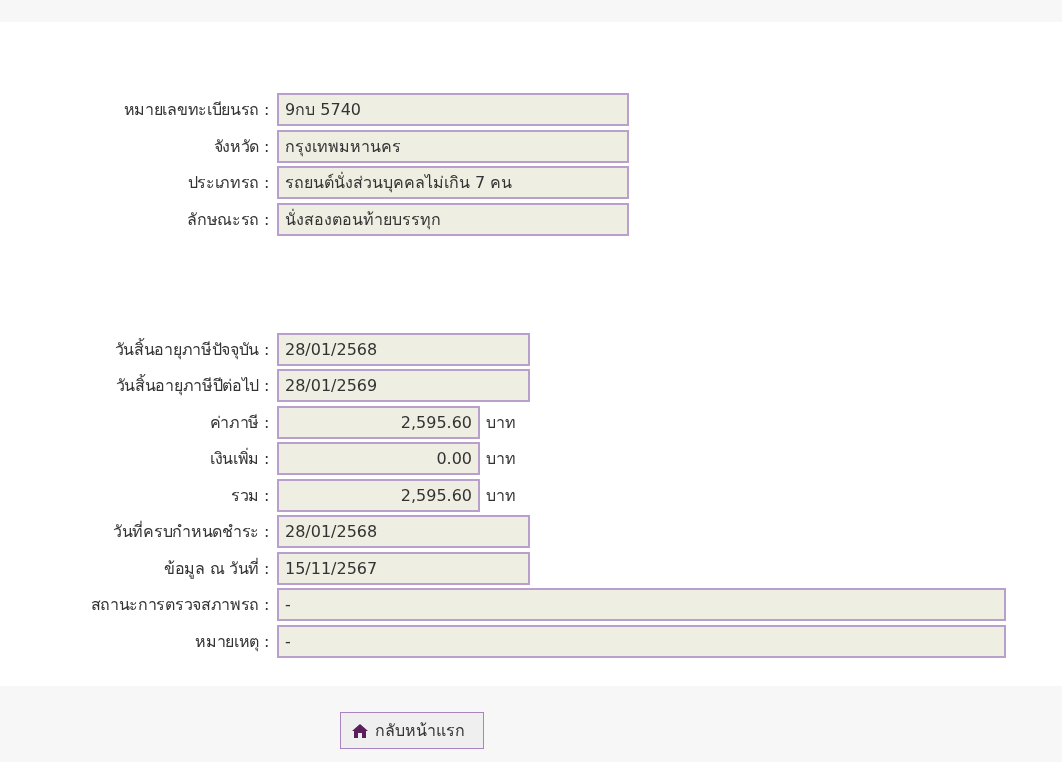  Describe the element at coordinates (378, 458) in the screenshot. I see `text-field: 0.00` at that location.